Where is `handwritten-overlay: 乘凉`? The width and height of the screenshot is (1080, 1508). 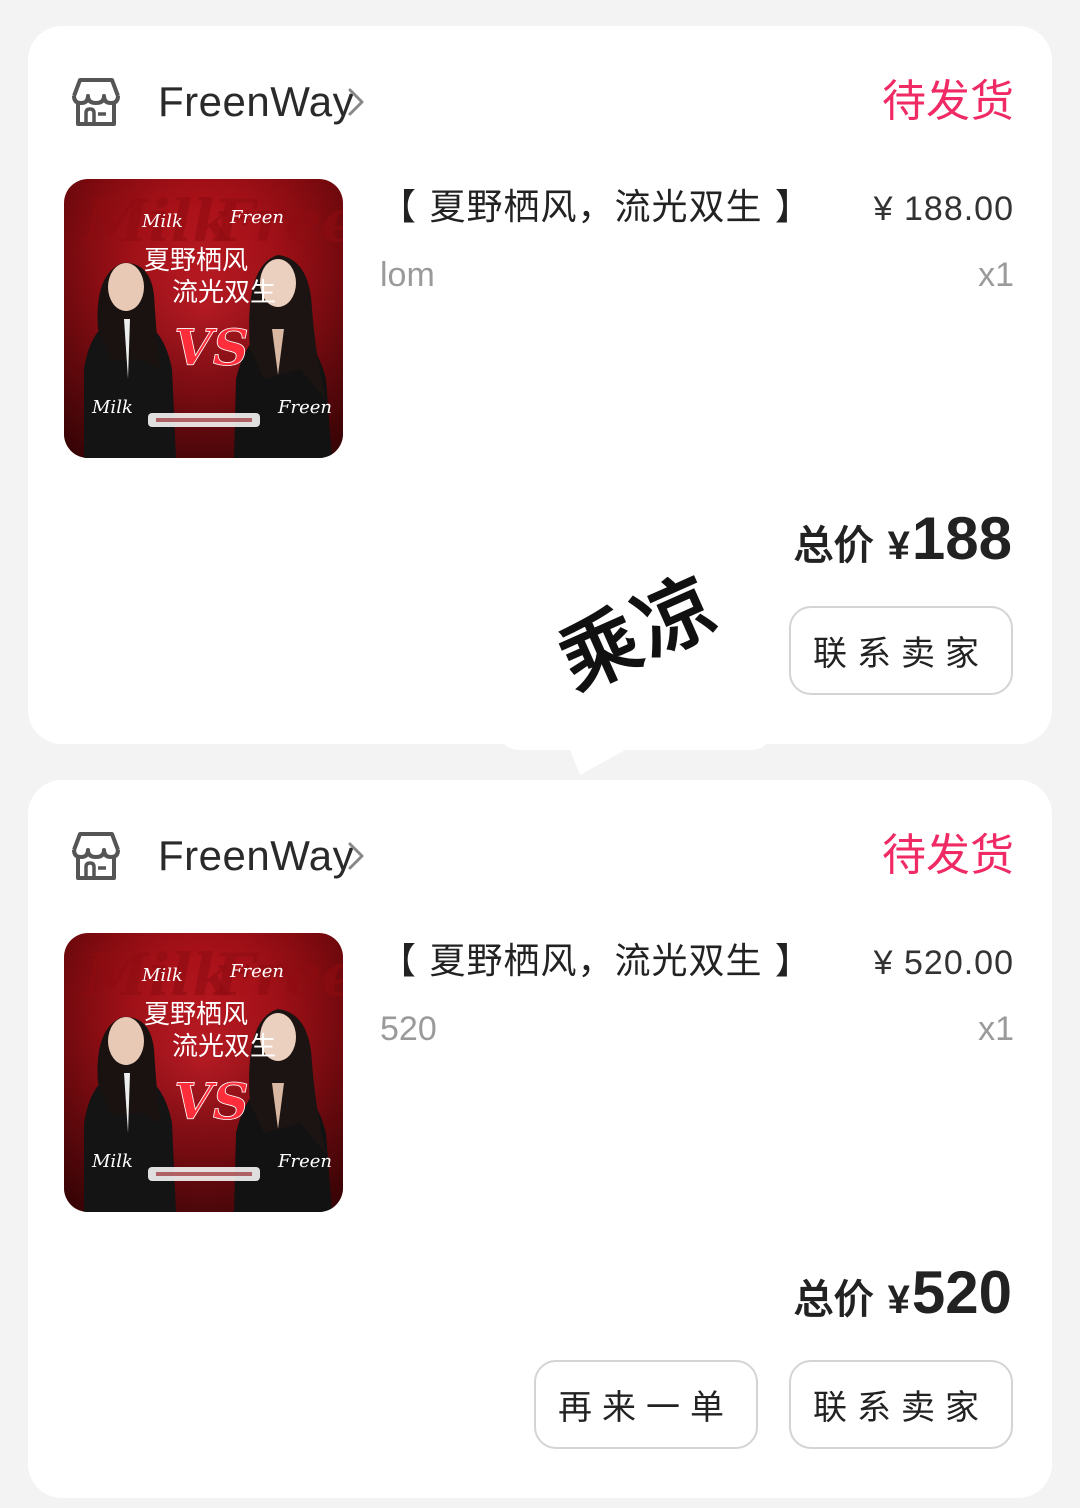 handwritten-overlay: 乘凉 is located at coordinates (640, 644).